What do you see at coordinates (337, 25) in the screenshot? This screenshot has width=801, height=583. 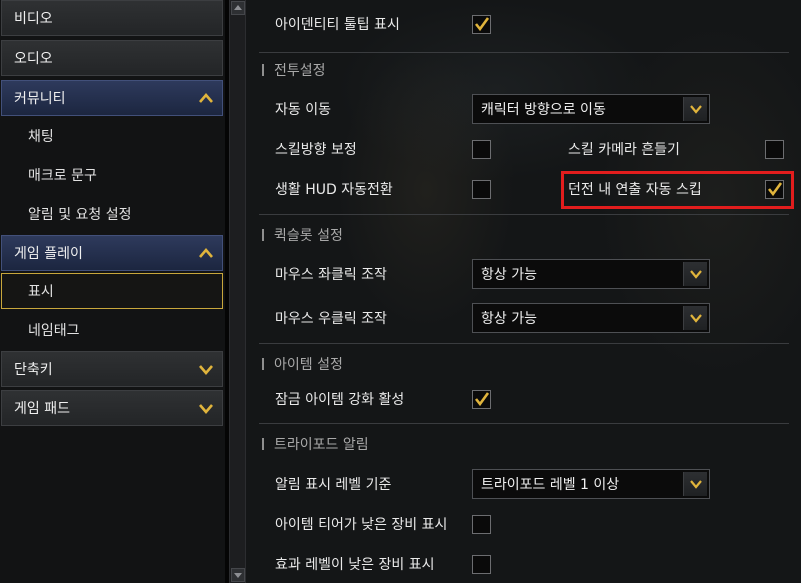 I see `setting-label: 아이덴티티 툴팁 표시` at bounding box center [337, 25].